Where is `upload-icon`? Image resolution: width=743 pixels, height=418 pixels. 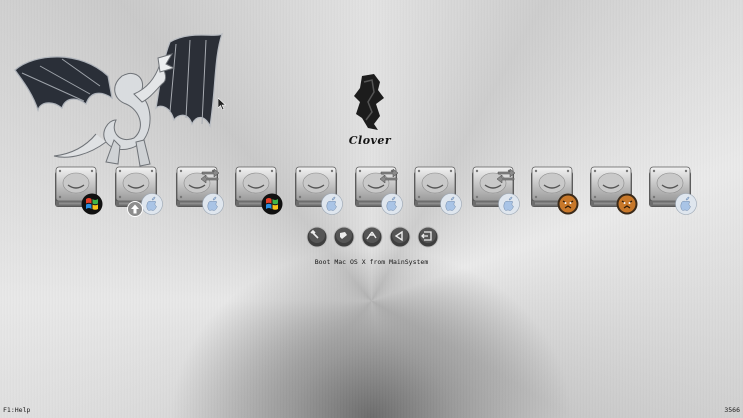 upload-icon is located at coordinates (135, 209).